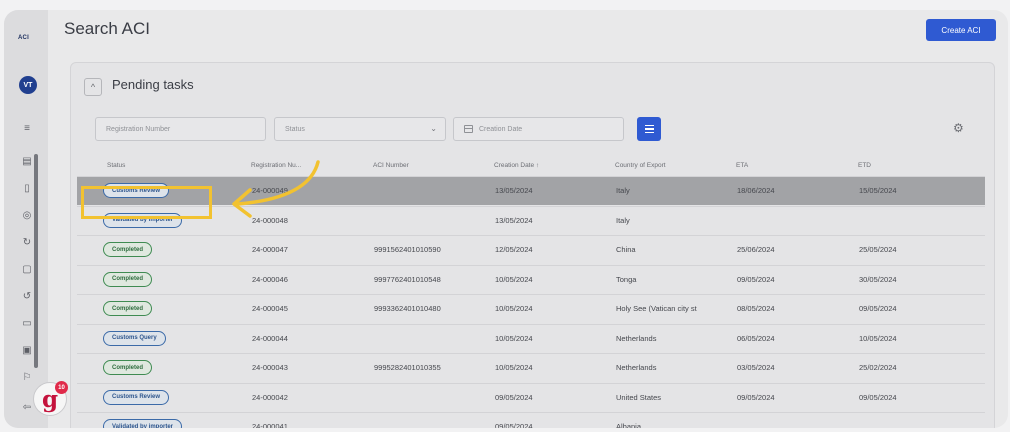 Image resolution: width=1010 pixels, height=432 pixels. I want to click on cell-country: Tonga, so click(626, 279).